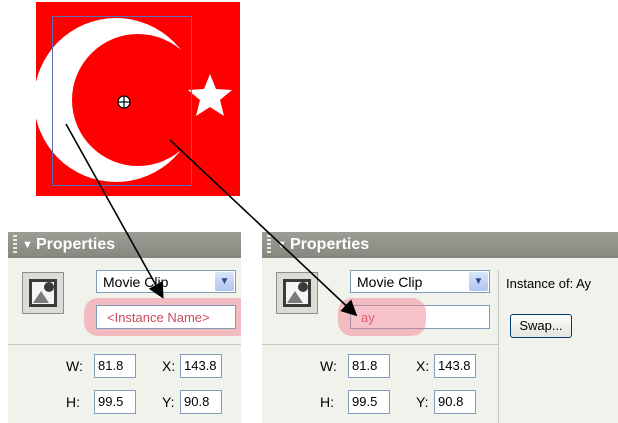  What do you see at coordinates (124, 102) in the screenshot?
I see `registration-point-icon` at bounding box center [124, 102].